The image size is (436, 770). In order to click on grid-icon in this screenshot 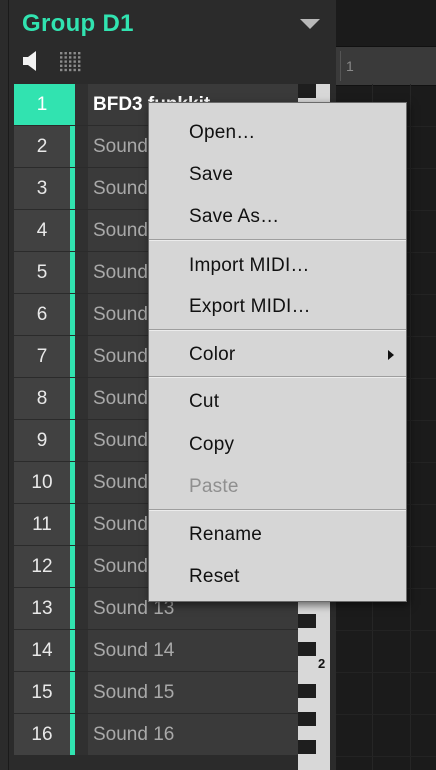, I will do `click(70, 62)`.